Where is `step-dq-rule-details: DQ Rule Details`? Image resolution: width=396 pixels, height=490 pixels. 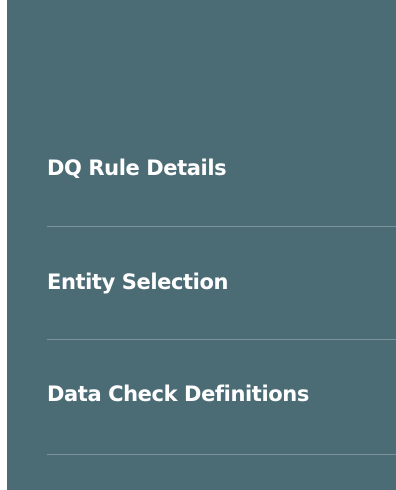 step-dq-rule-details: DQ Rule Details is located at coordinates (221, 168).